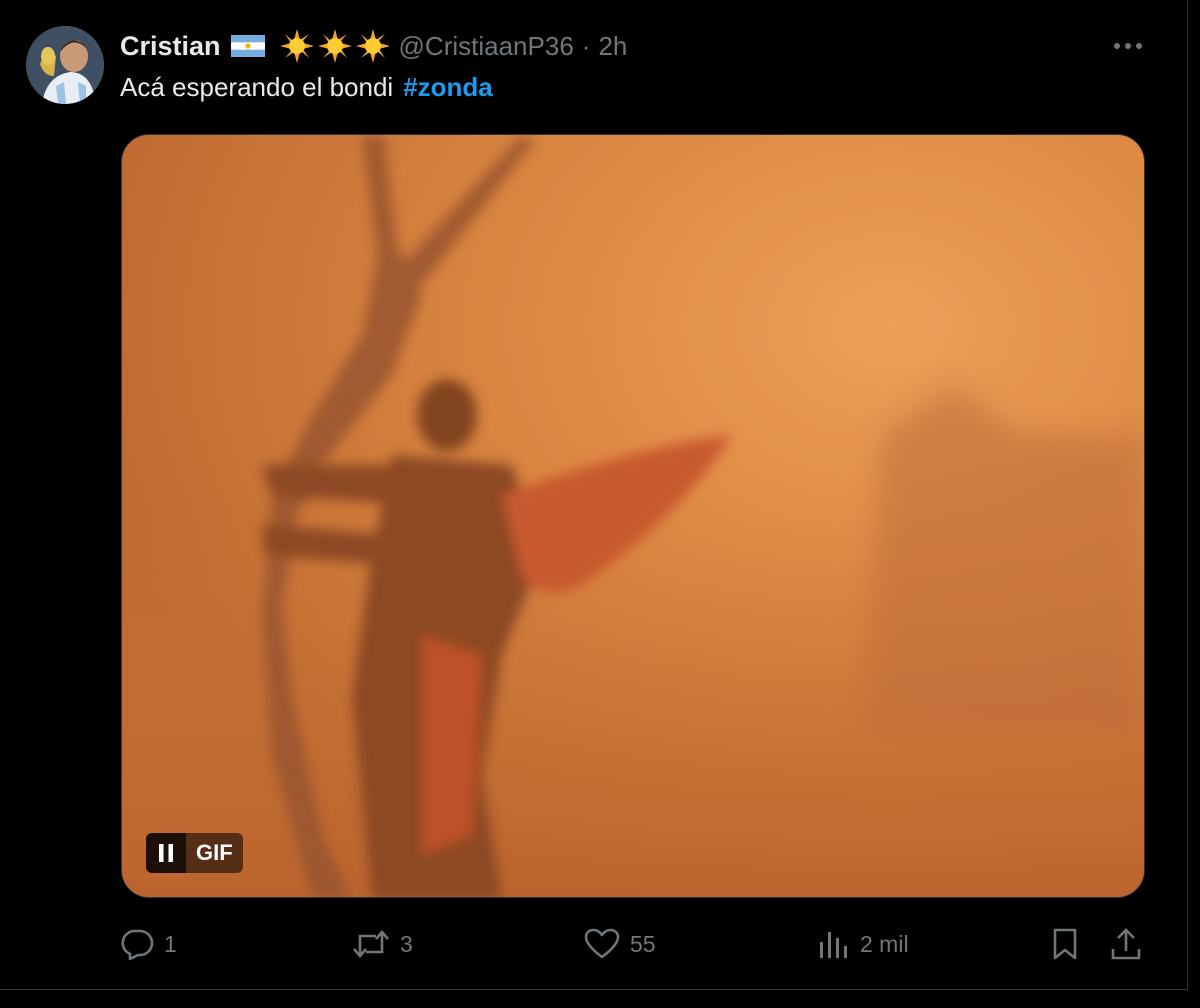 This screenshot has height=1008, width=1200. Describe the element at coordinates (137, 944) in the screenshot. I see `reply-icon` at that location.